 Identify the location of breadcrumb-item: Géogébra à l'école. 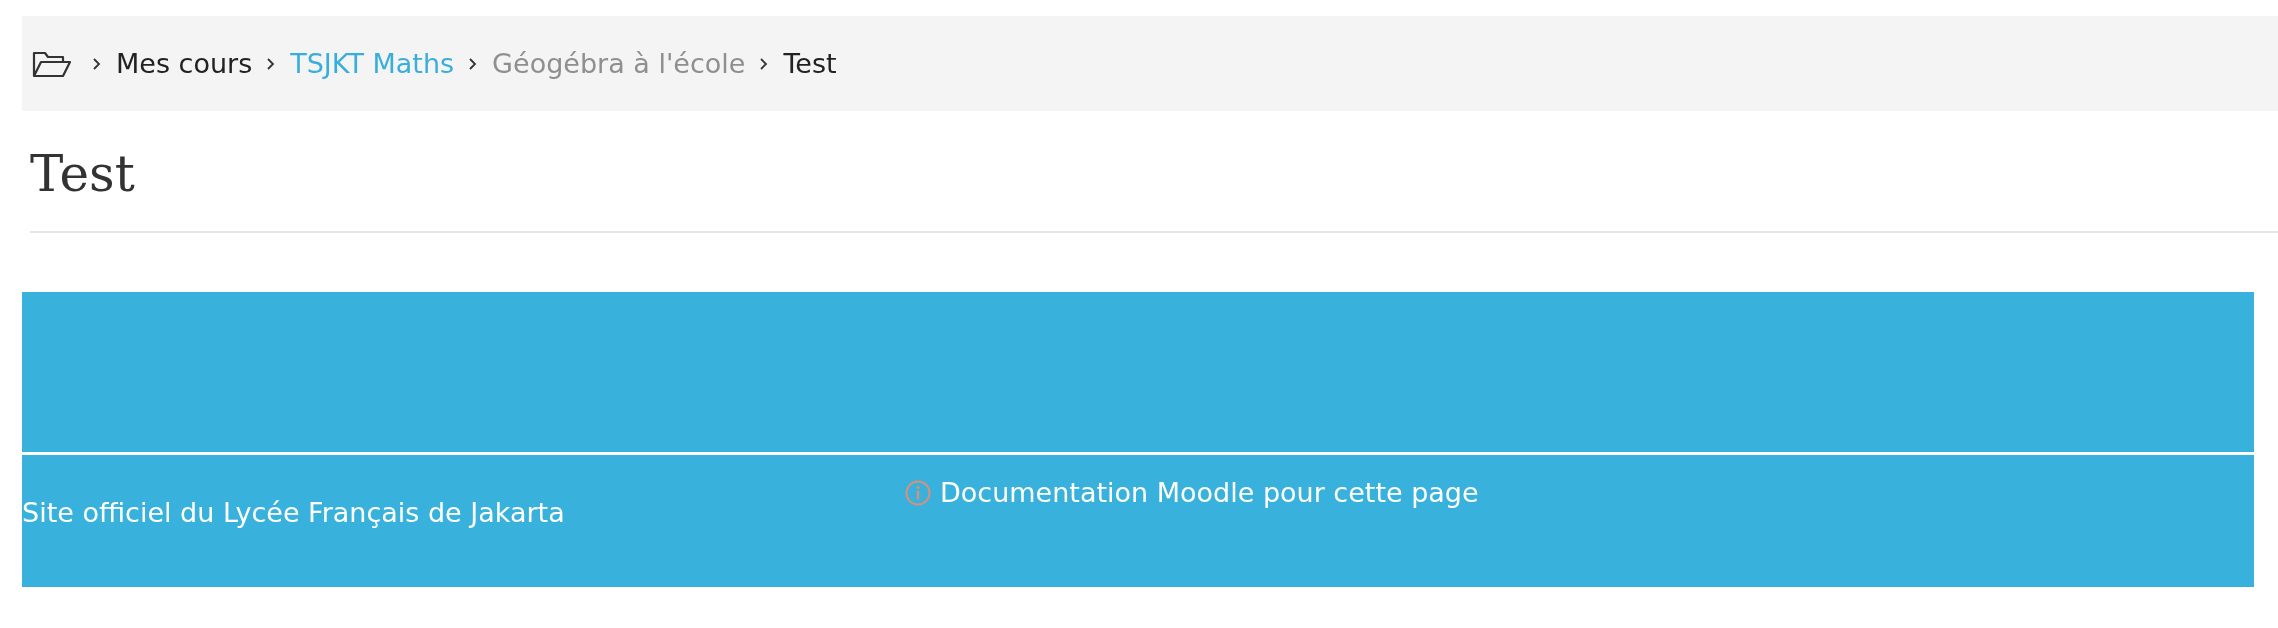
(619, 63).